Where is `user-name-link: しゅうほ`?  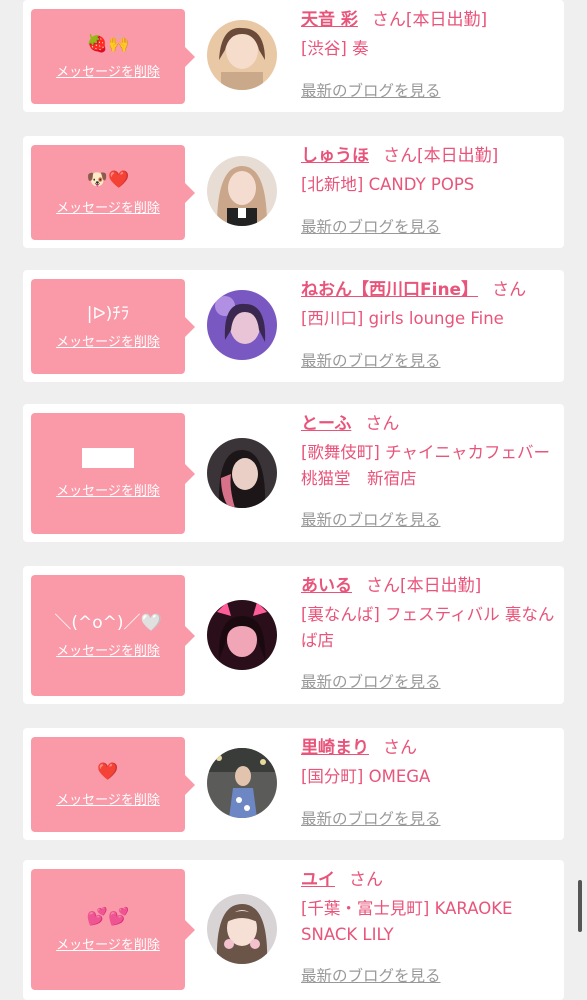 user-name-link: しゅうほ is located at coordinates (335, 156).